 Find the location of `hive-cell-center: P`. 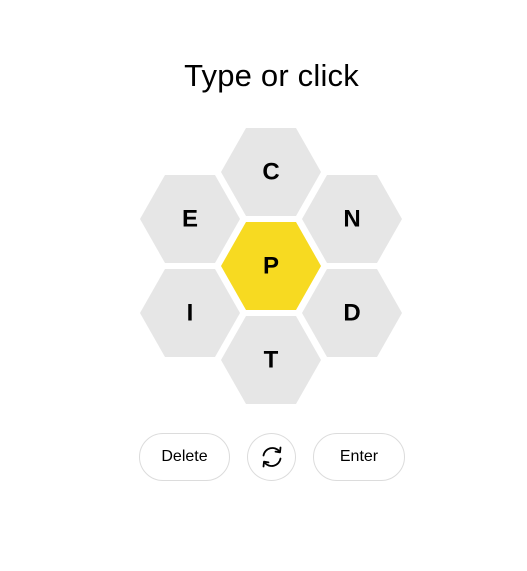

hive-cell-center: P is located at coordinates (271, 266).